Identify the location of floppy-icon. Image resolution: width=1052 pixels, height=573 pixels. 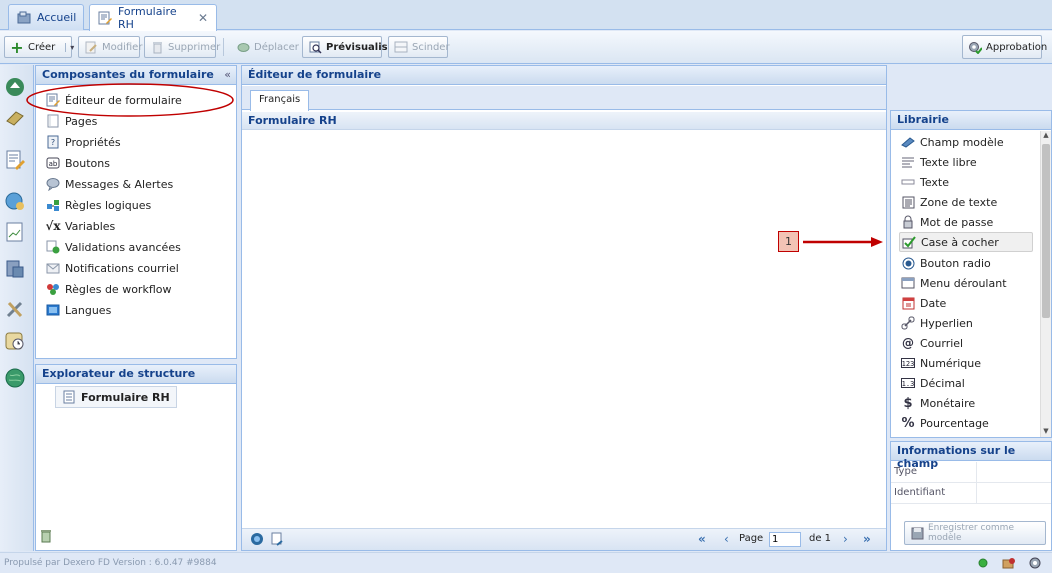
(917, 533).